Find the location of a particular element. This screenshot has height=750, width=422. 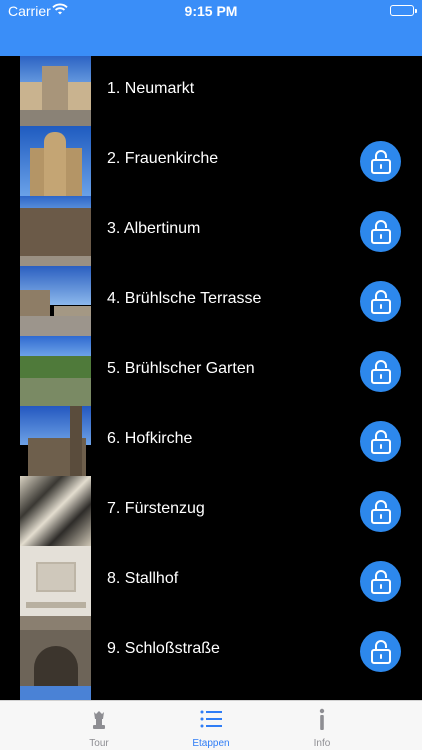

navigation-bar is located at coordinates (211, 39).